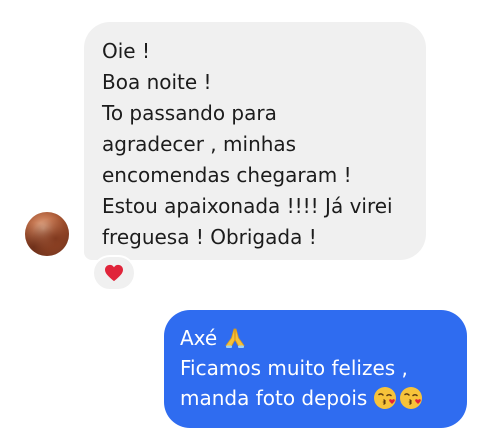 This screenshot has height=431, width=480. I want to click on message-line: To passando para, so click(189, 113).